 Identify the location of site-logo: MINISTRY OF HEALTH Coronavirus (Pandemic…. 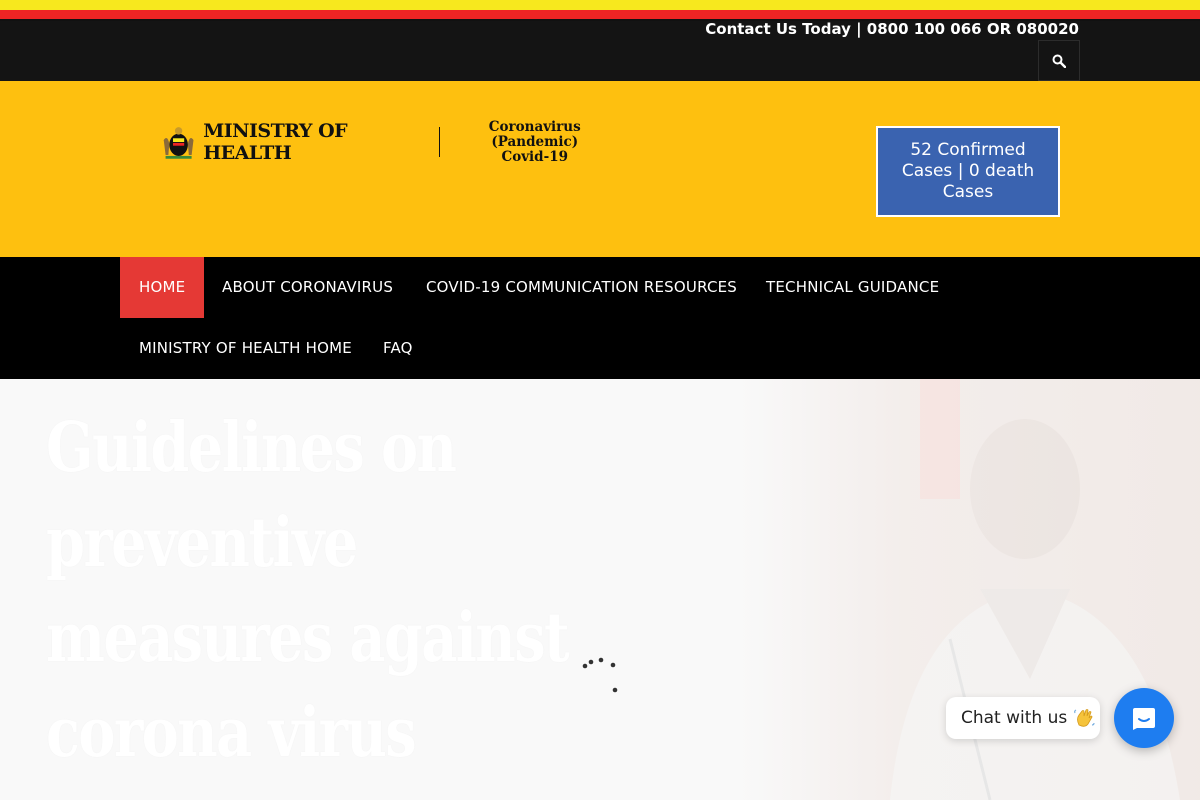
(390, 141).